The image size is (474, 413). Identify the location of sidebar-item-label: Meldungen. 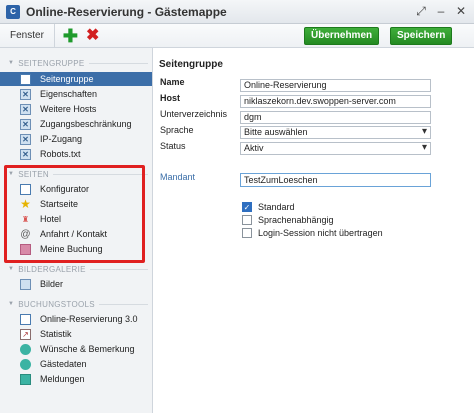
(62, 379).